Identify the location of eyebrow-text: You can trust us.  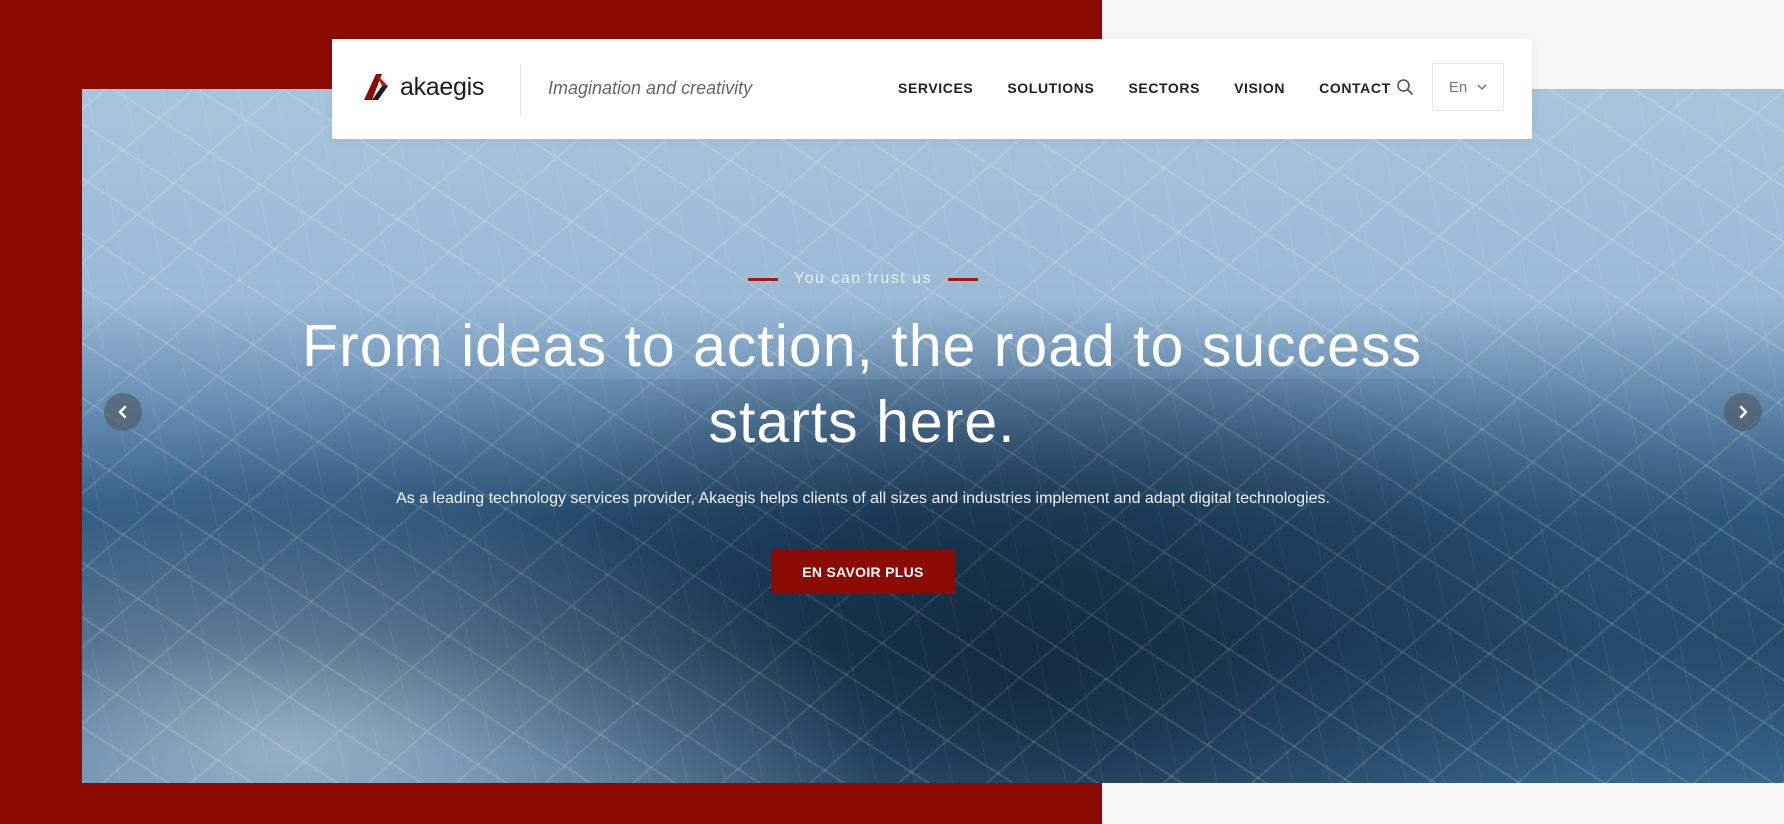
(863, 278).